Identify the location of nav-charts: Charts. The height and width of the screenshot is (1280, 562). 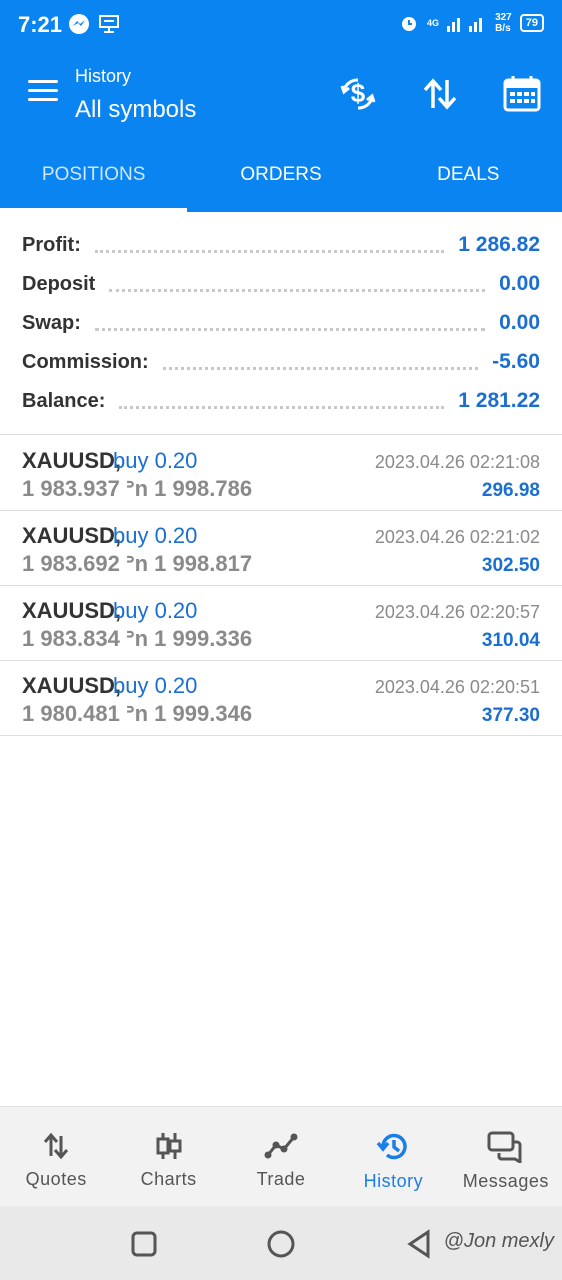
(168, 1157).